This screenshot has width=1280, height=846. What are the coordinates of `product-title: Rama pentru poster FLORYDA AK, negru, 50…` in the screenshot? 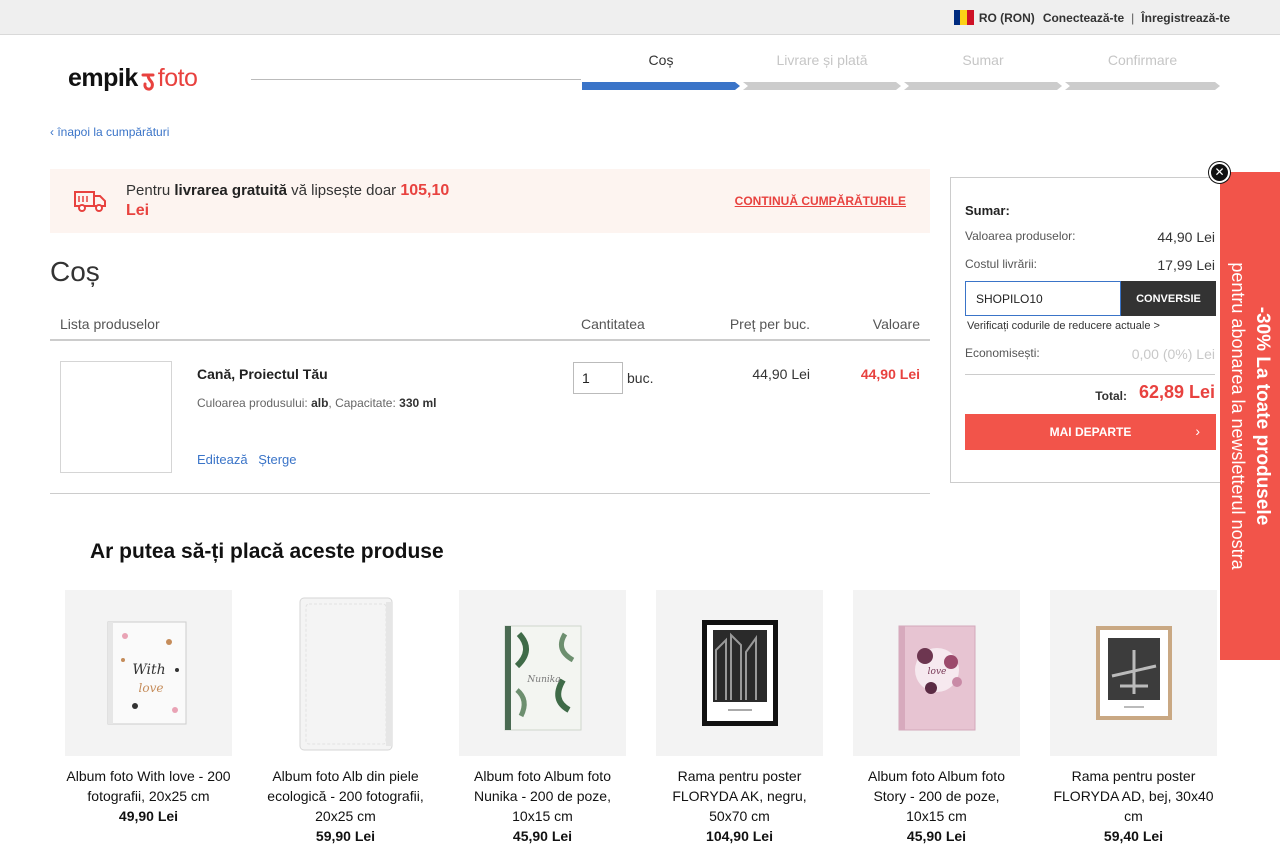 It's located at (739, 796).